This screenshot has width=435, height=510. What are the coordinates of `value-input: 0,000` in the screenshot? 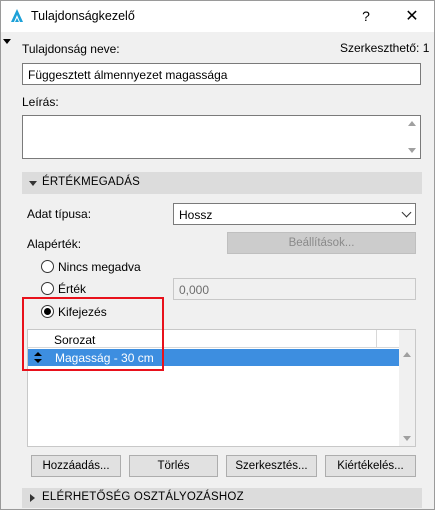 It's located at (294, 289).